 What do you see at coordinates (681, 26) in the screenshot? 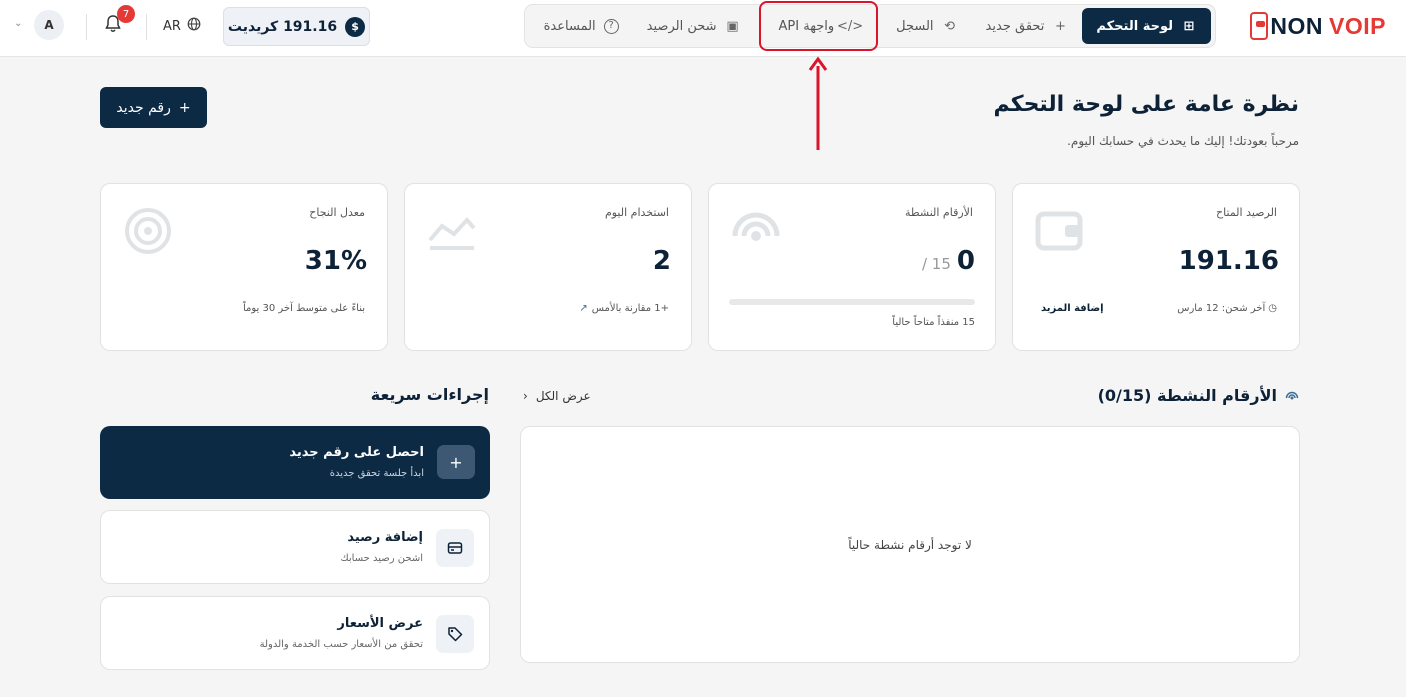
I see `nav-label: شحن الرصيد` at bounding box center [681, 26].